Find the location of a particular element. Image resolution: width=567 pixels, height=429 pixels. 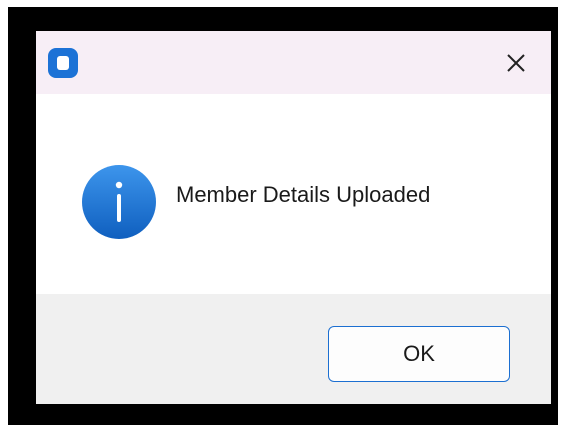

dialog-message: Member Details Uploaded is located at coordinates (303, 194).